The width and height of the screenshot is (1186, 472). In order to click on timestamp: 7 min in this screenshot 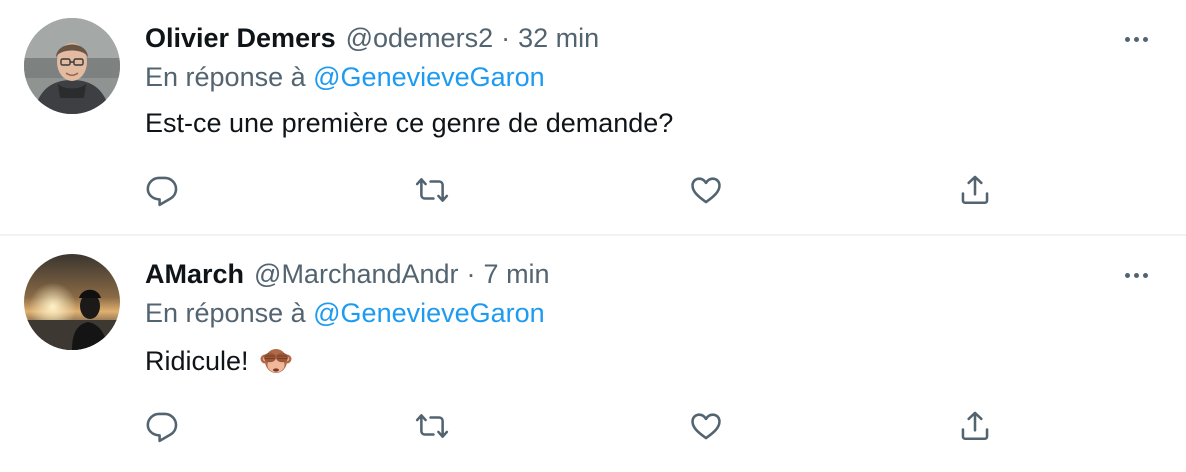, I will do `click(517, 274)`.